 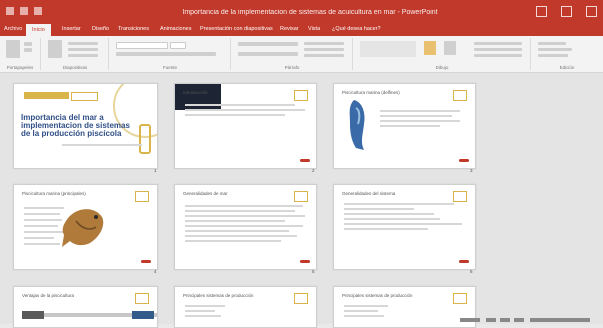 I want to click on tab-inicio: Inicio, so click(x=38, y=30).